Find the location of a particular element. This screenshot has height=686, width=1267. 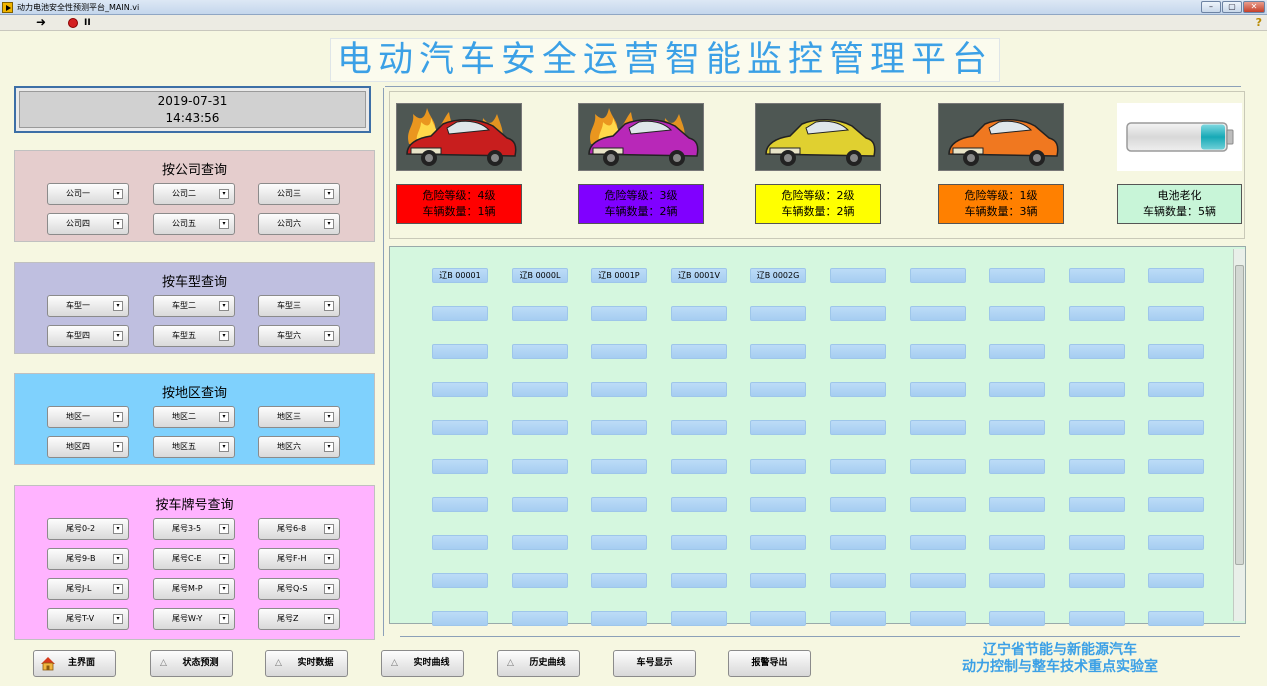

minimize-button: – is located at coordinates (1211, 7).